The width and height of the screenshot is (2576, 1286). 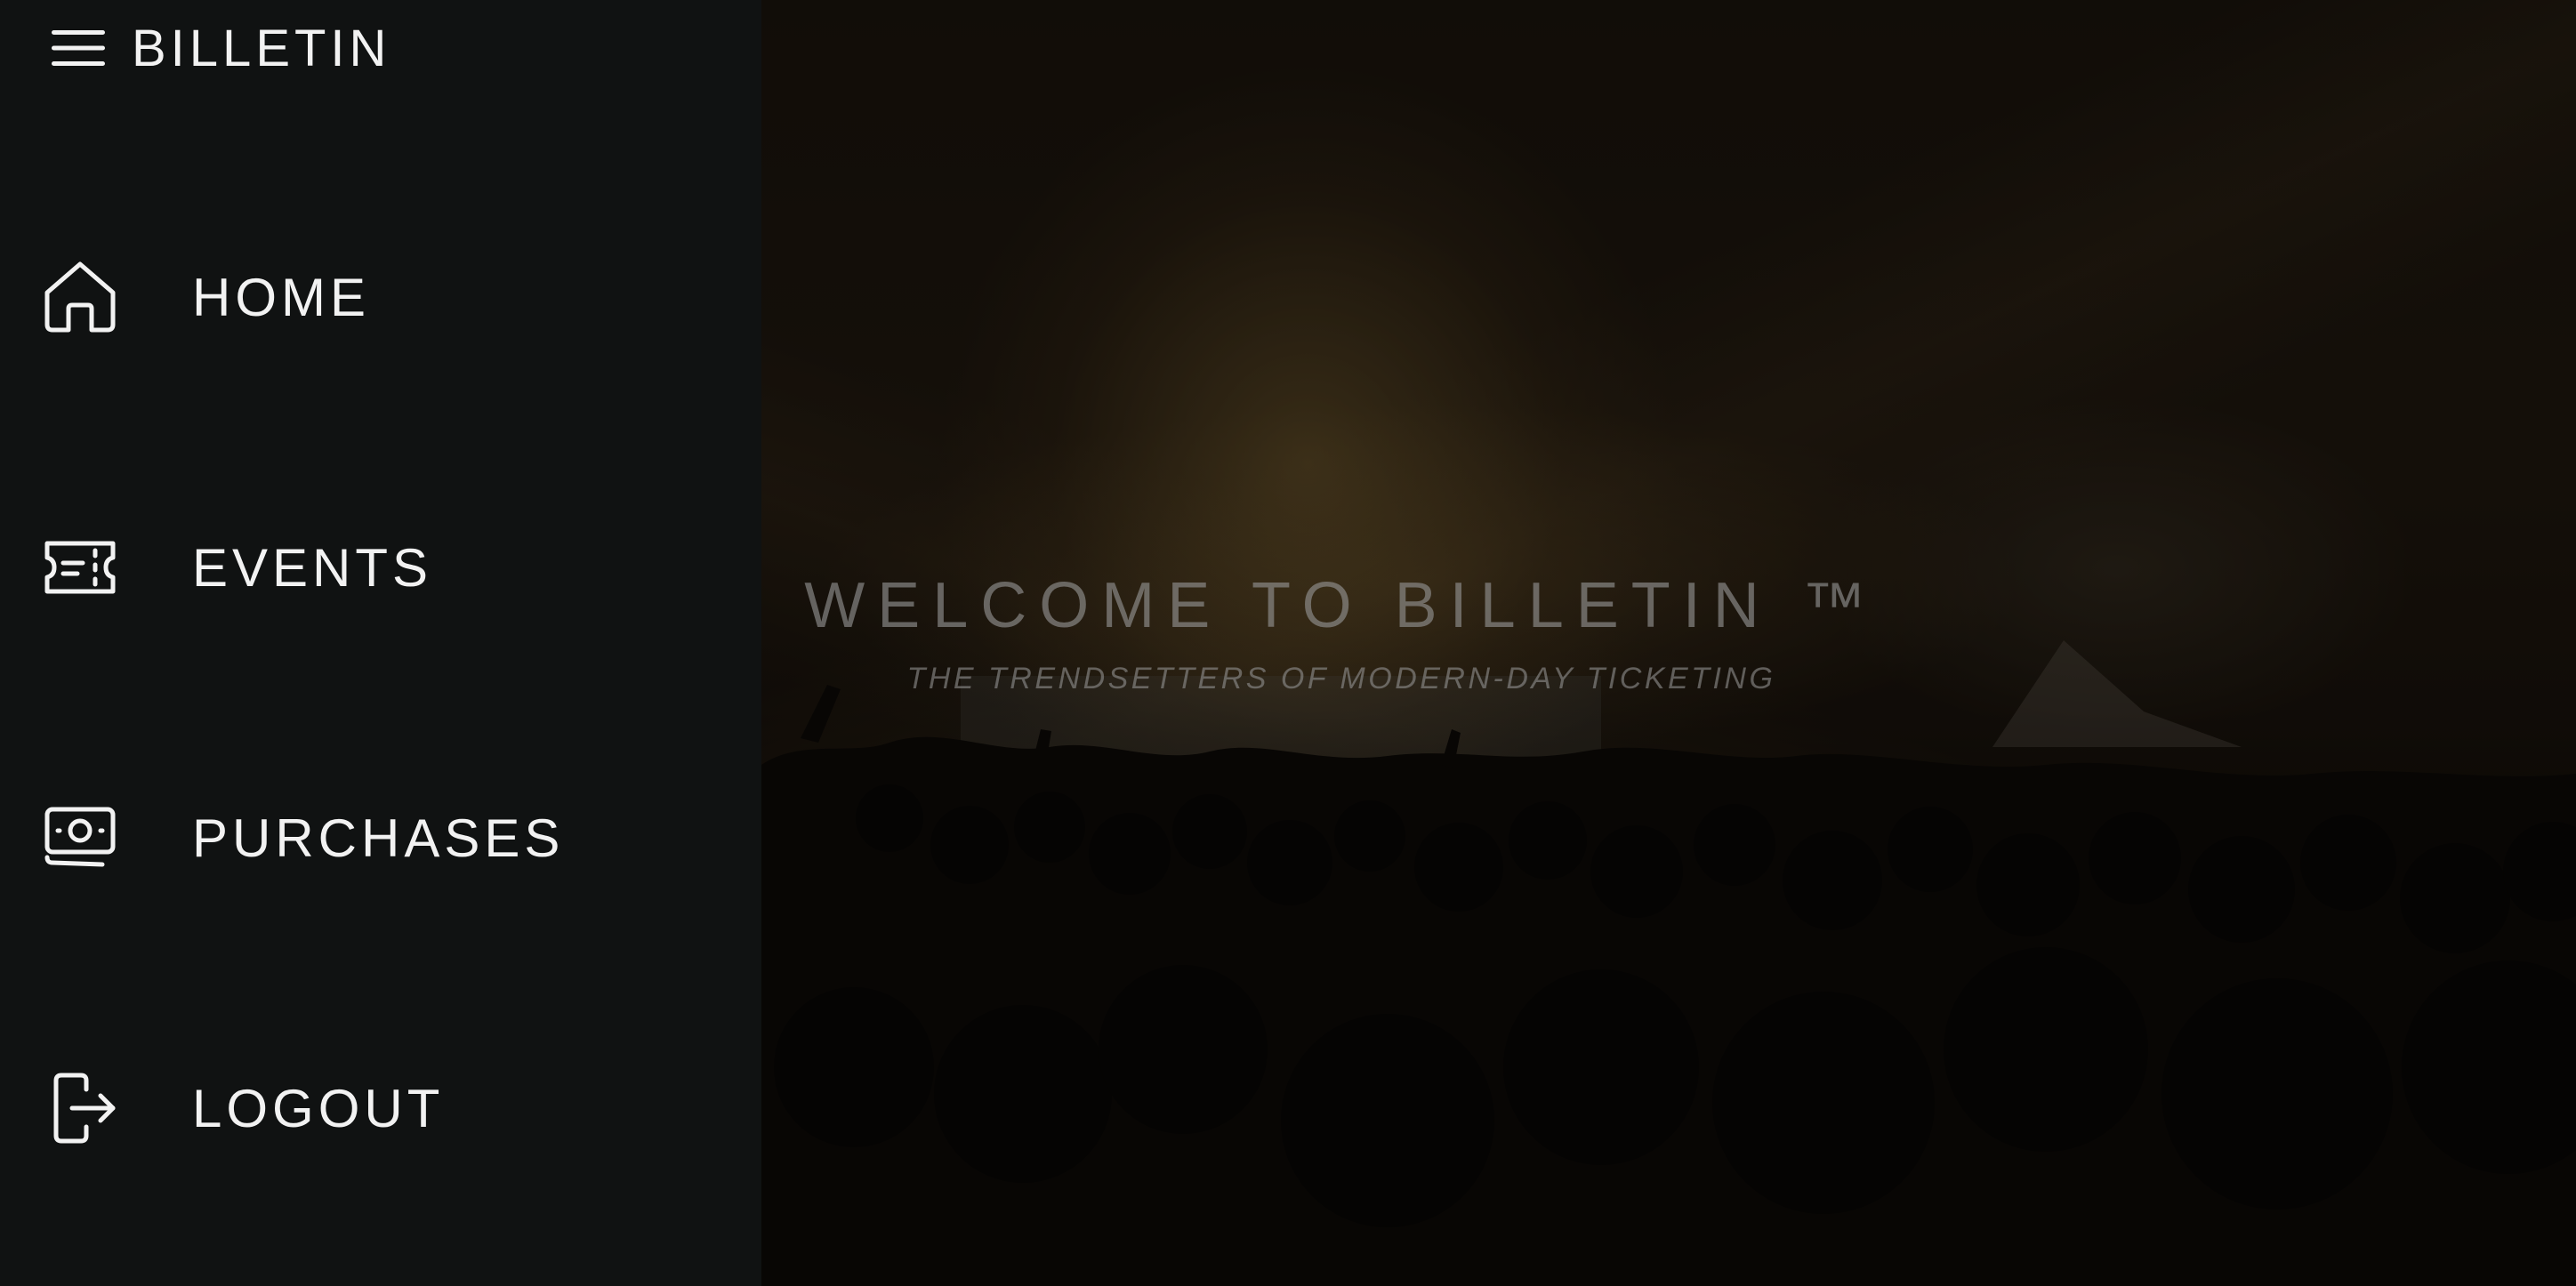 What do you see at coordinates (318, 1108) in the screenshot?
I see `sidebar-item-label: LOGOUT` at bounding box center [318, 1108].